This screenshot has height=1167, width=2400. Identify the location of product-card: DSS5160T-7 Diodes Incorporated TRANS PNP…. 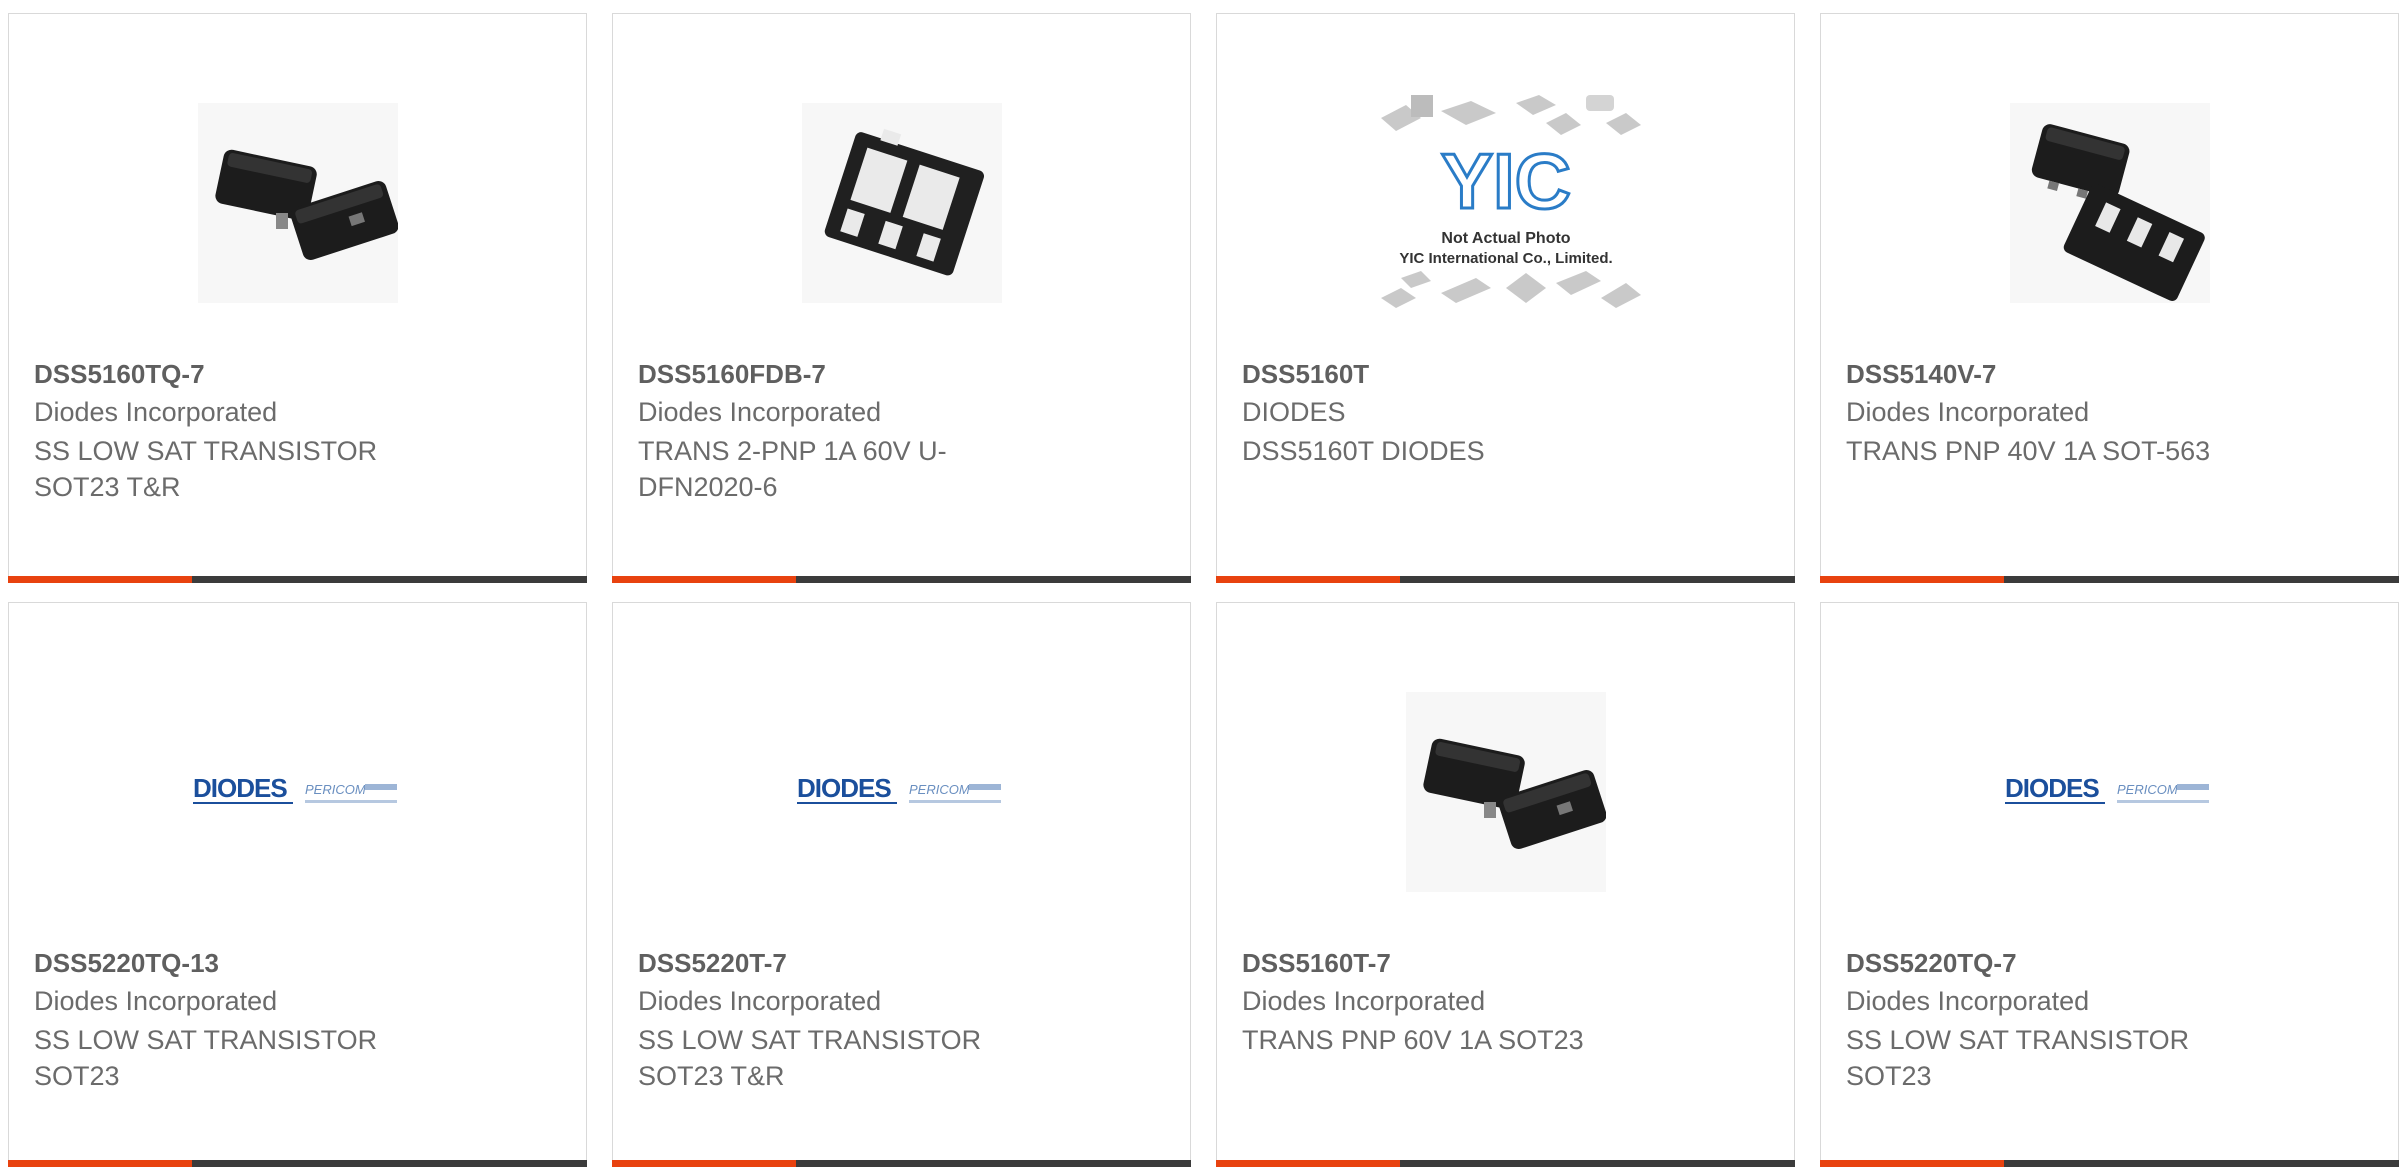
(1505, 884).